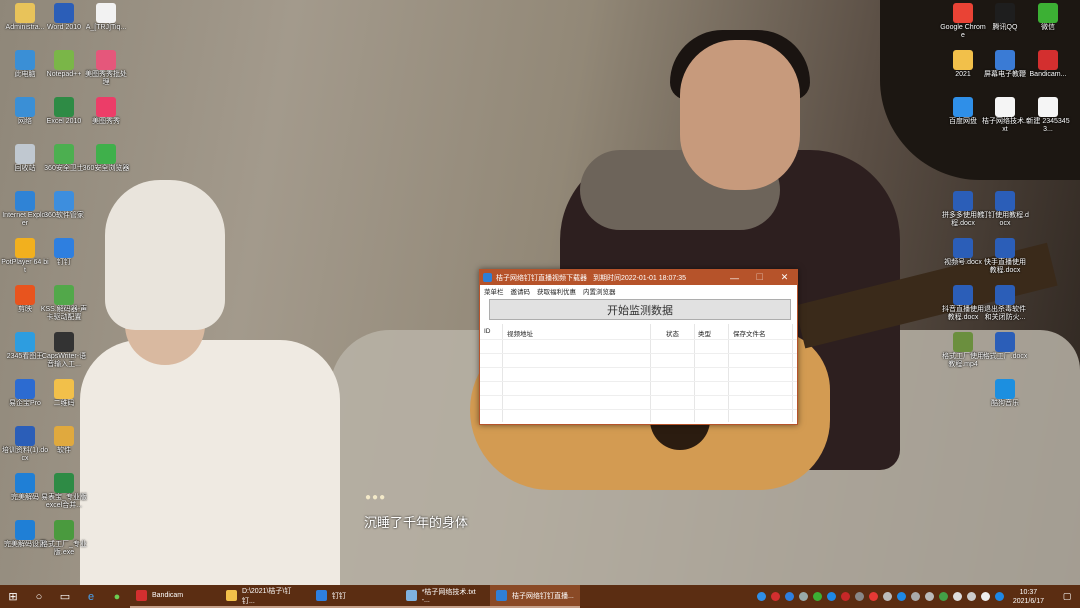 The height and width of the screenshot is (608, 1080). Describe the element at coordinates (846, 596) in the screenshot. I see `tray-bandicam-icon` at that location.